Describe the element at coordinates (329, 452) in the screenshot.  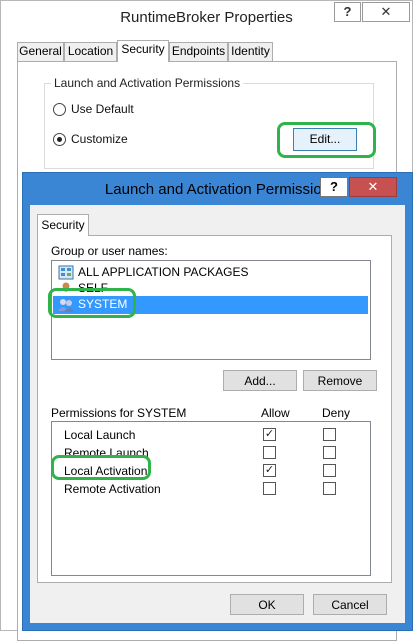
I see `remote-launch-deny-checkbox` at that location.